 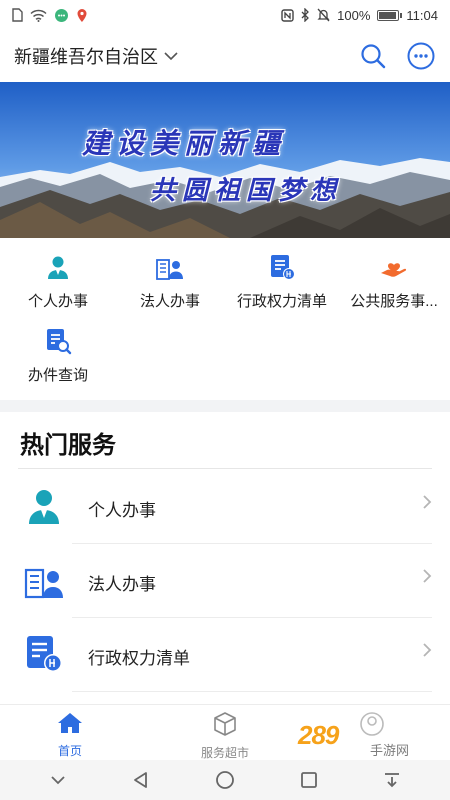 I want to click on banner-slogan-1: 建设美丽新疆, so click(x=184, y=143).